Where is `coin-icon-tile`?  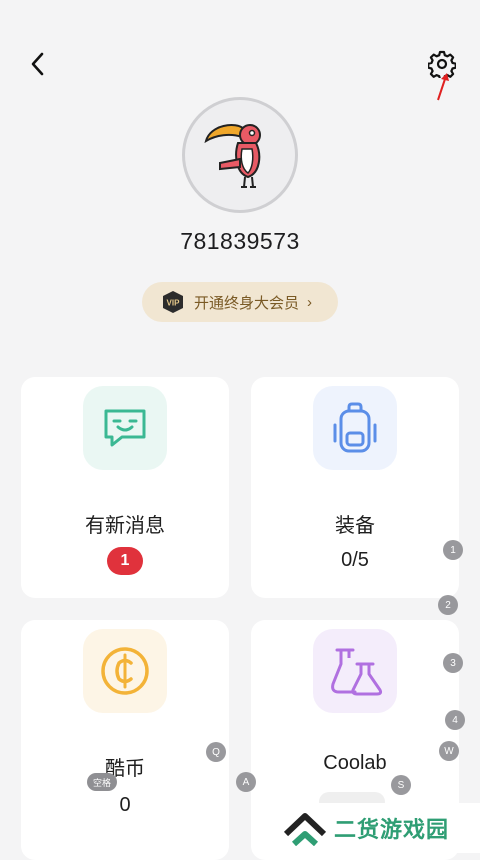
coin-icon-tile is located at coordinates (125, 671).